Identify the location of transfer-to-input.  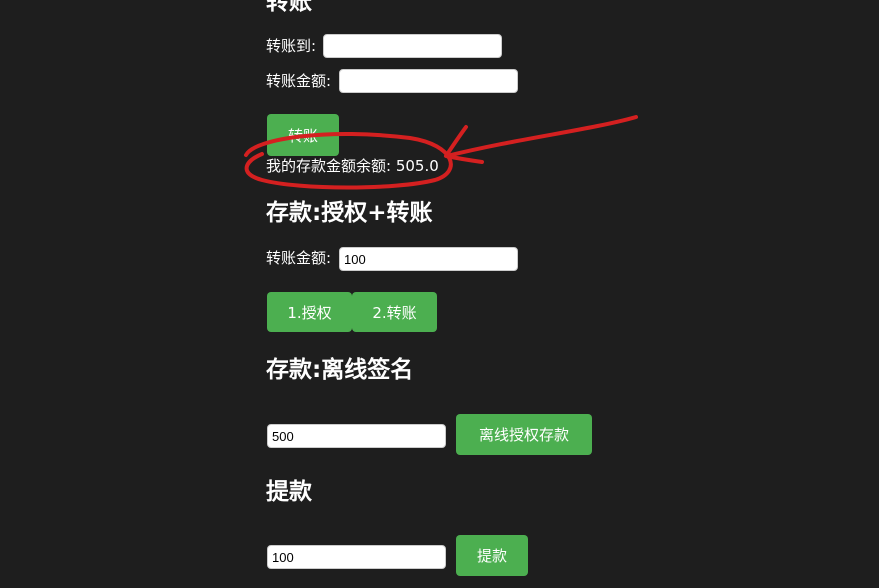
(412, 46).